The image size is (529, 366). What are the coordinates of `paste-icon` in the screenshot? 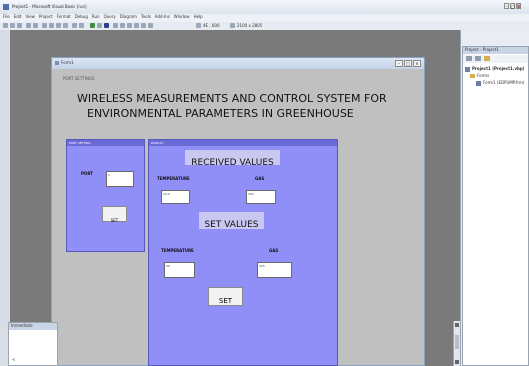 It's located at (58, 25).